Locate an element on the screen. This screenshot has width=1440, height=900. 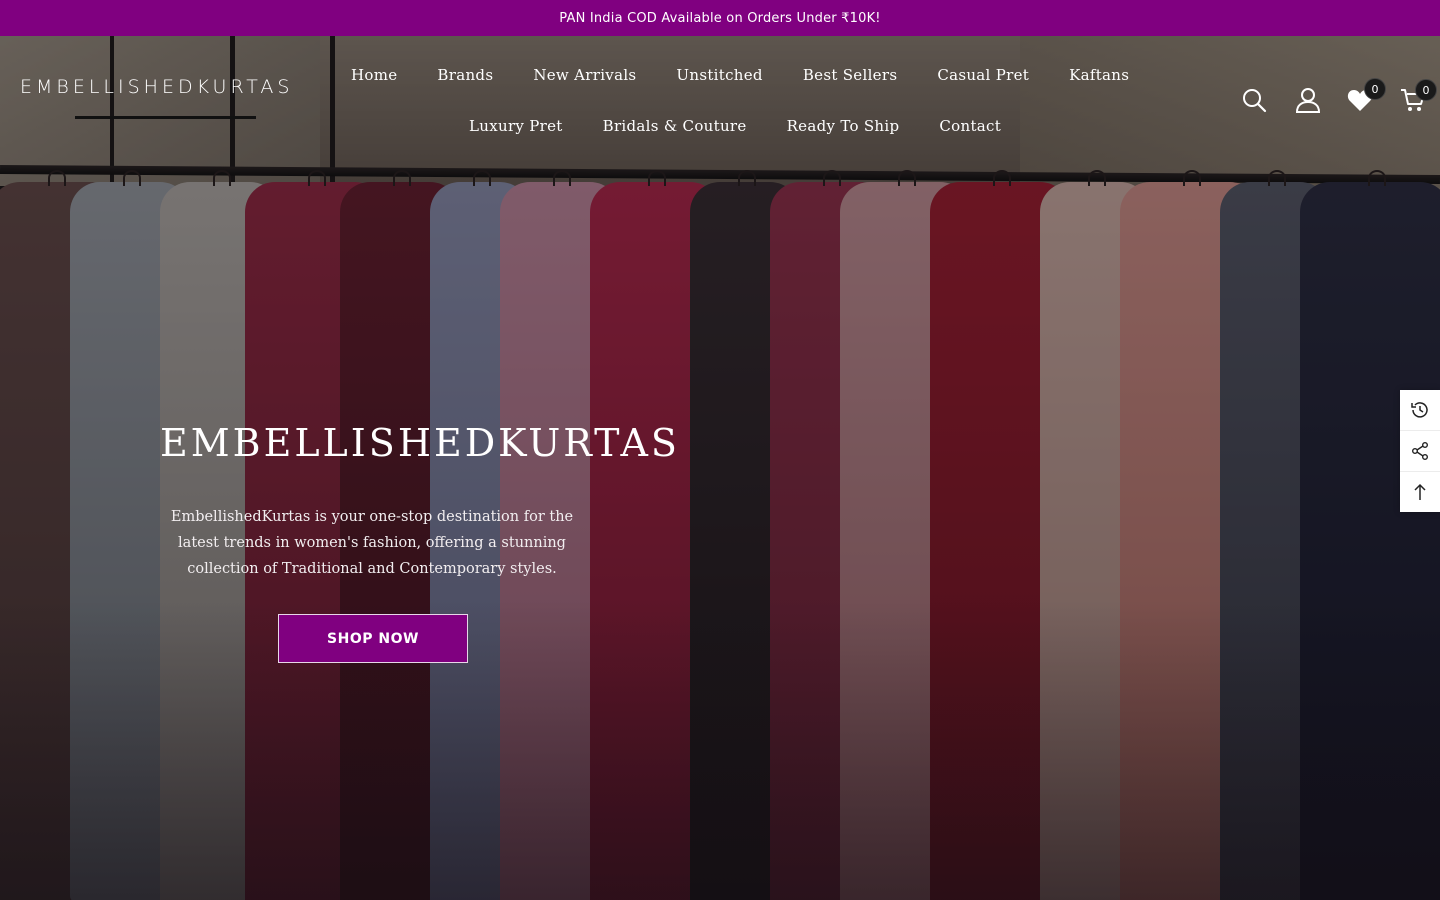
nav-link-home: Home is located at coordinates (374, 75).